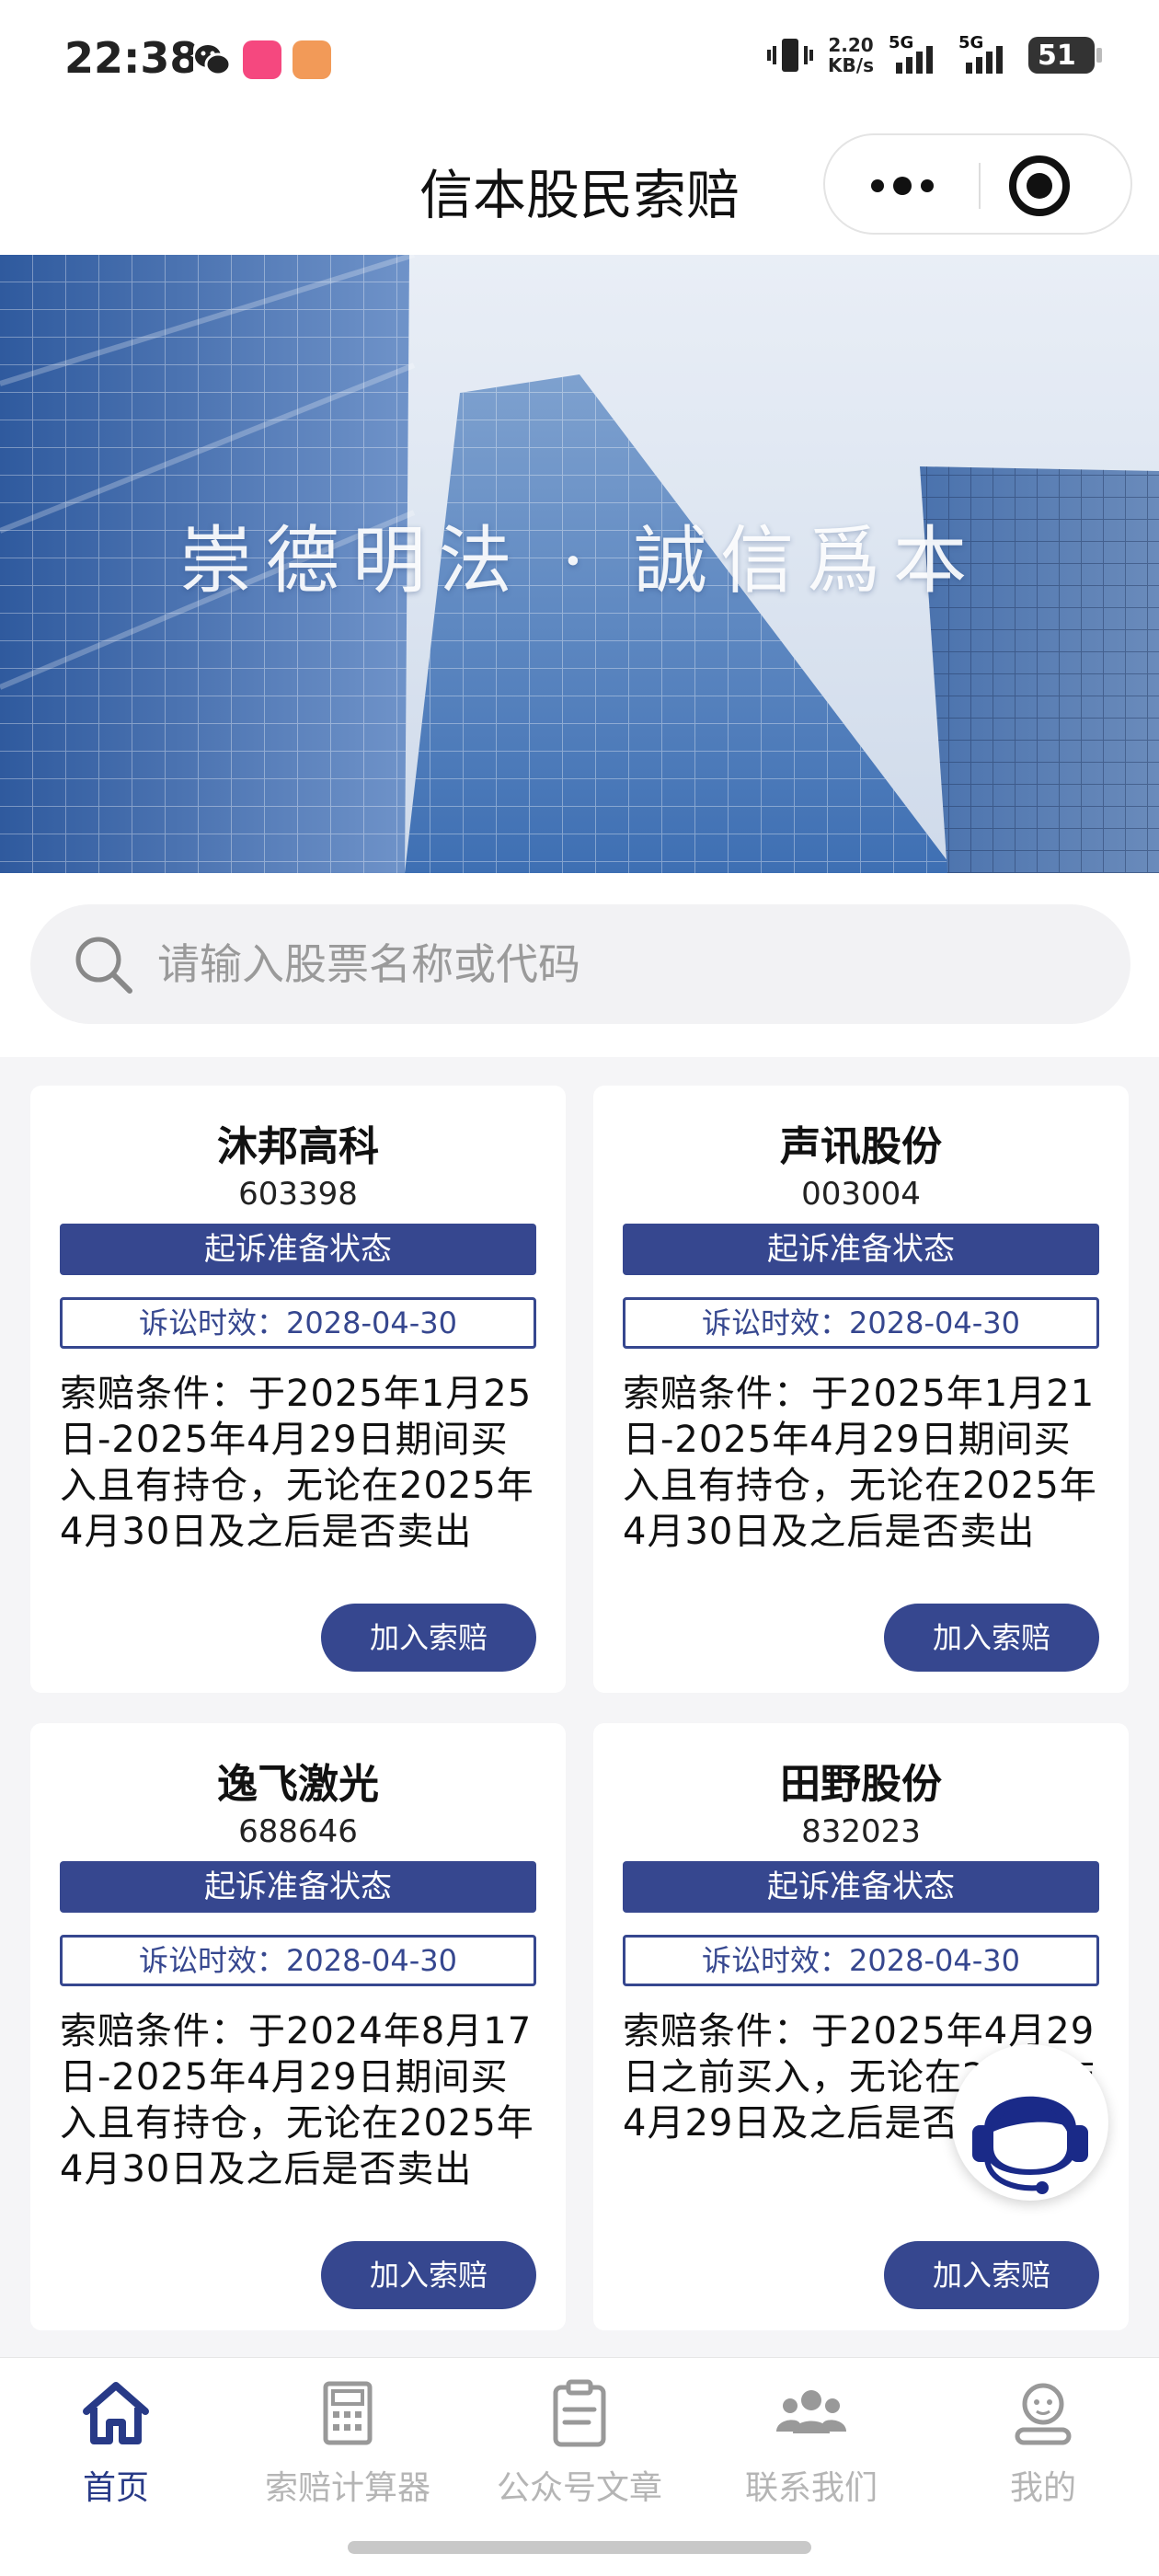 This screenshot has height=2576, width=1159. Describe the element at coordinates (348, 2413) in the screenshot. I see `calculator-icon` at that location.